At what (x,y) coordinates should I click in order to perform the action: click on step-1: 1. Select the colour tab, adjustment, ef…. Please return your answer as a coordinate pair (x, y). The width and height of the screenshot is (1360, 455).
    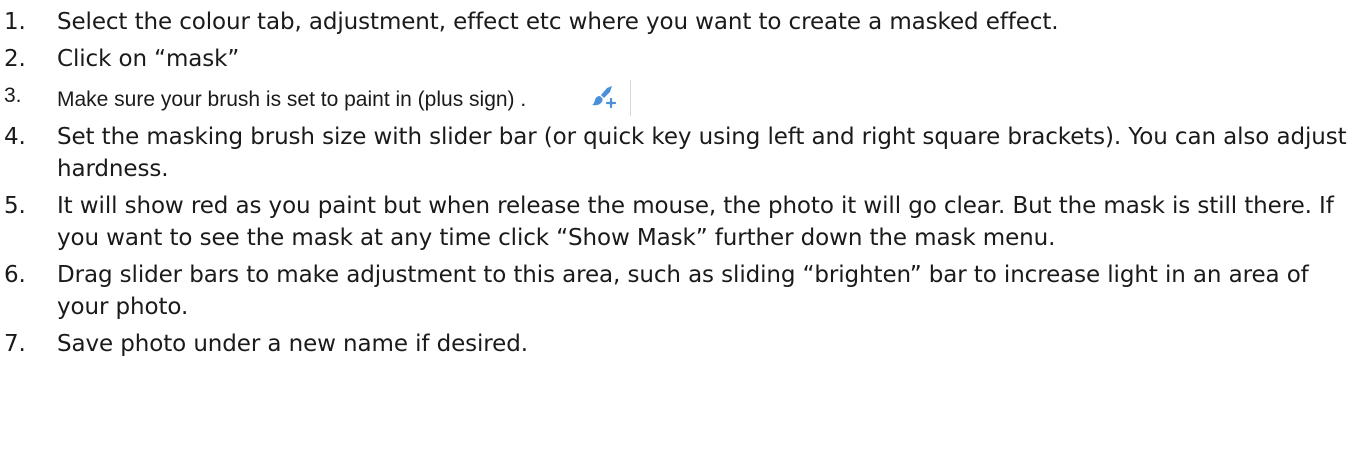
    Looking at the image, I should click on (675, 22).